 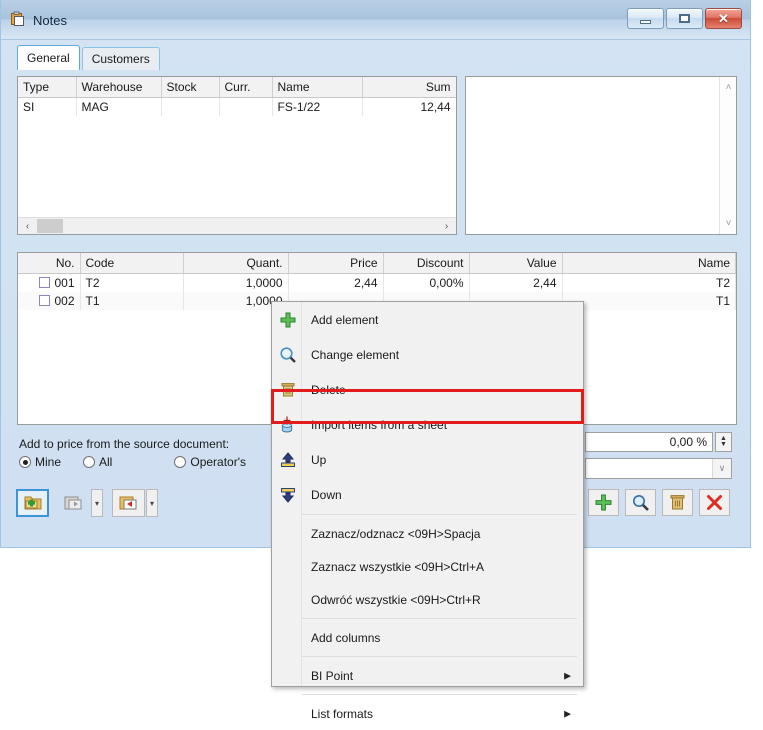 I want to click on col-item-name: Name, so click(x=649, y=263).